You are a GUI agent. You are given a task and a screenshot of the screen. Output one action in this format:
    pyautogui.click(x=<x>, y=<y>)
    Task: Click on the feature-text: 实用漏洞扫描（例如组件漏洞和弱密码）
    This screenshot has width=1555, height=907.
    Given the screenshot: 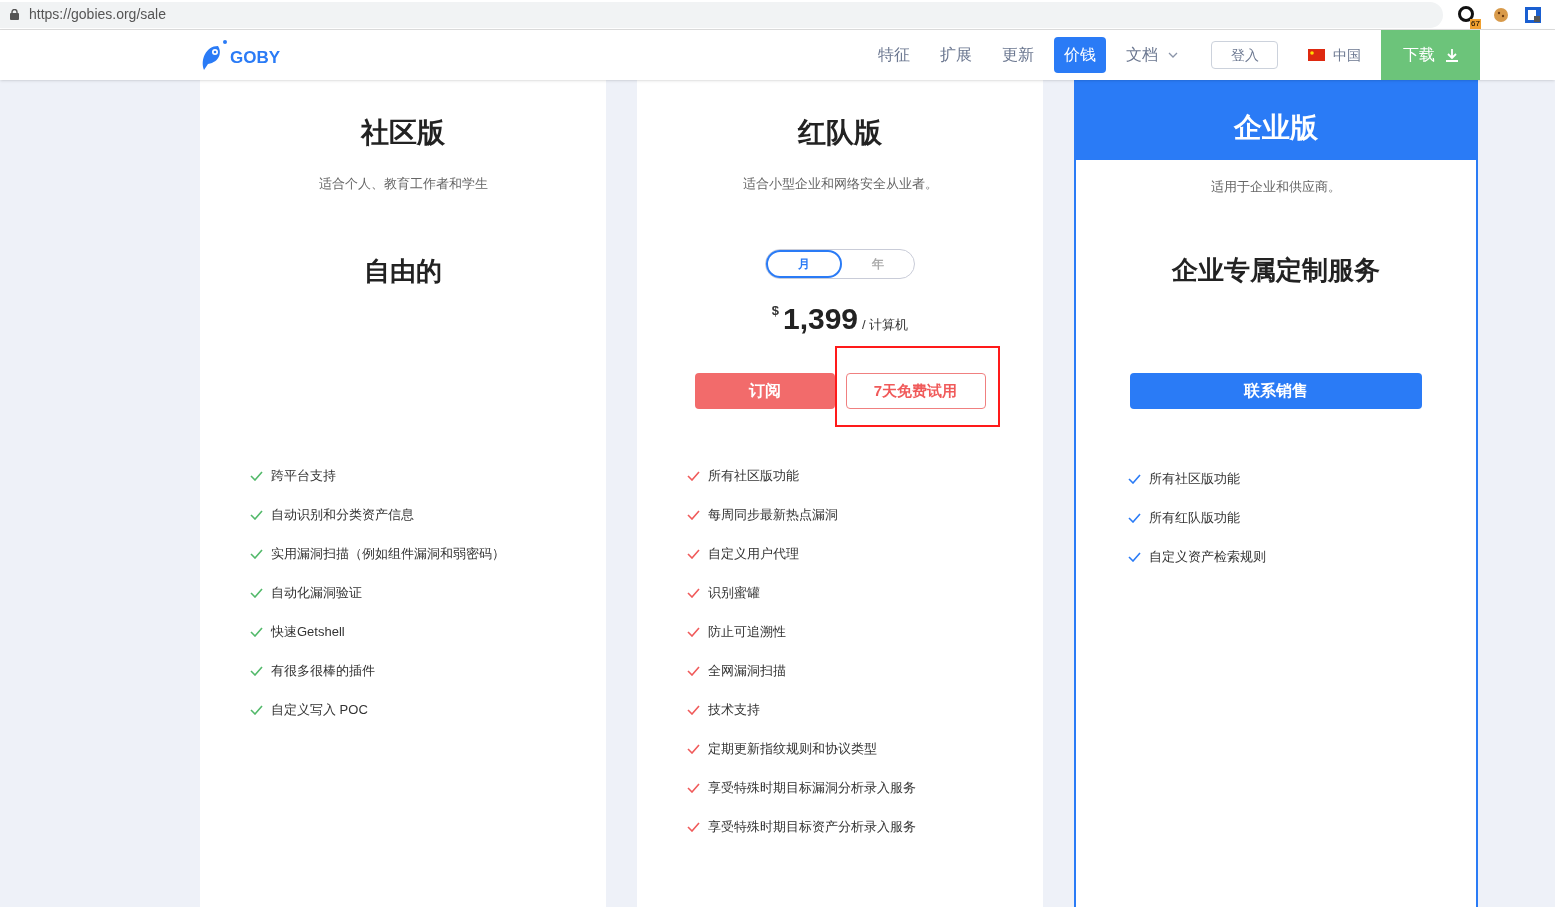 What is the action you would take?
    pyautogui.click(x=388, y=553)
    